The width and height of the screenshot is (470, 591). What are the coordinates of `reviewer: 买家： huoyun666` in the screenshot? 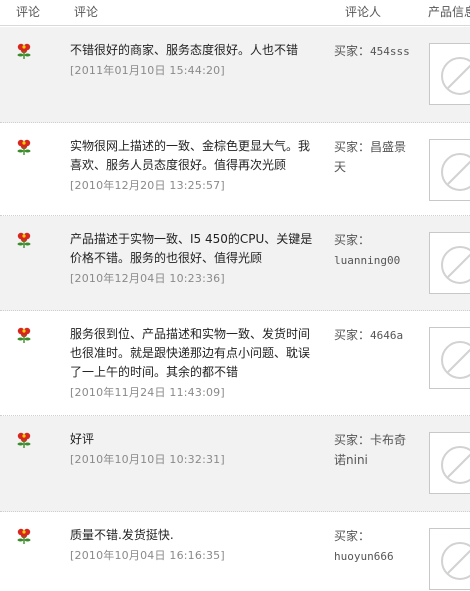 It's located at (373, 546).